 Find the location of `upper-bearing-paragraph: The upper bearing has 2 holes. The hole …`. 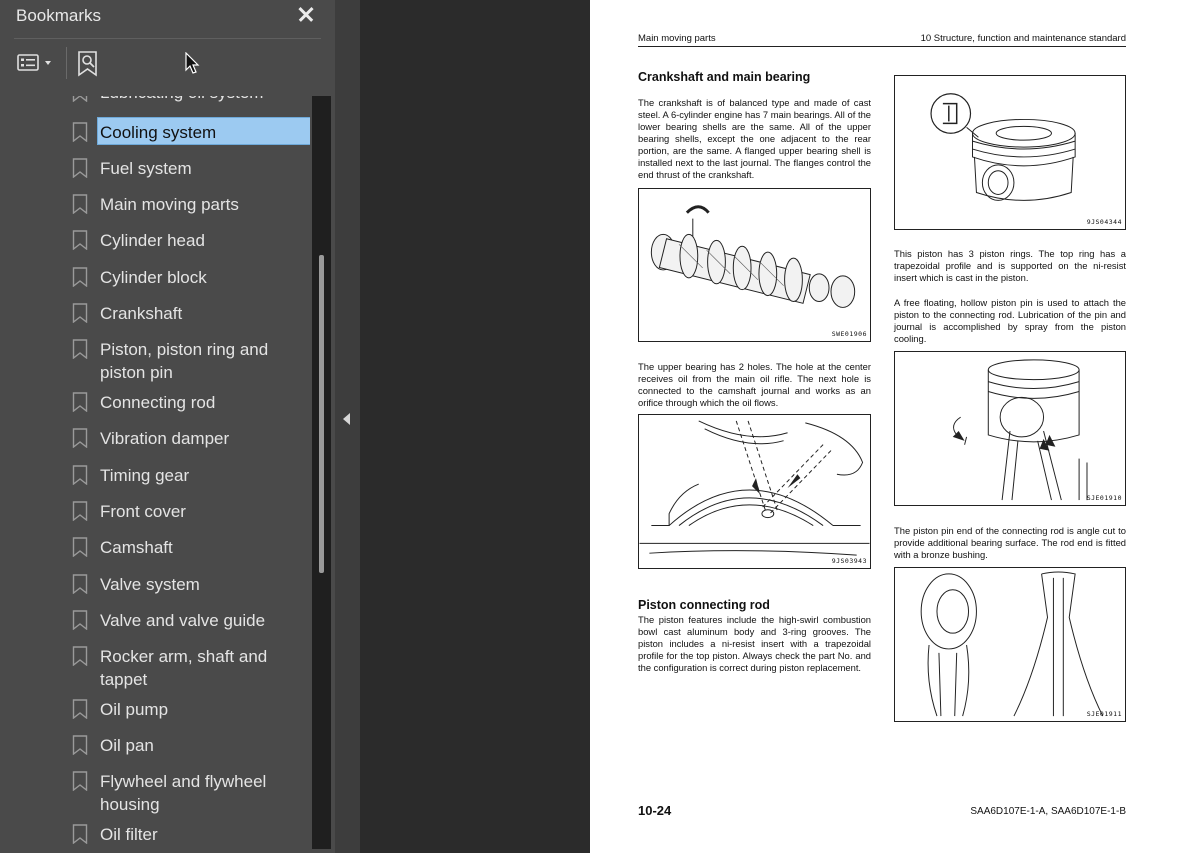

upper-bearing-paragraph: The upper bearing has 2 holes. The hole … is located at coordinates (754, 384).